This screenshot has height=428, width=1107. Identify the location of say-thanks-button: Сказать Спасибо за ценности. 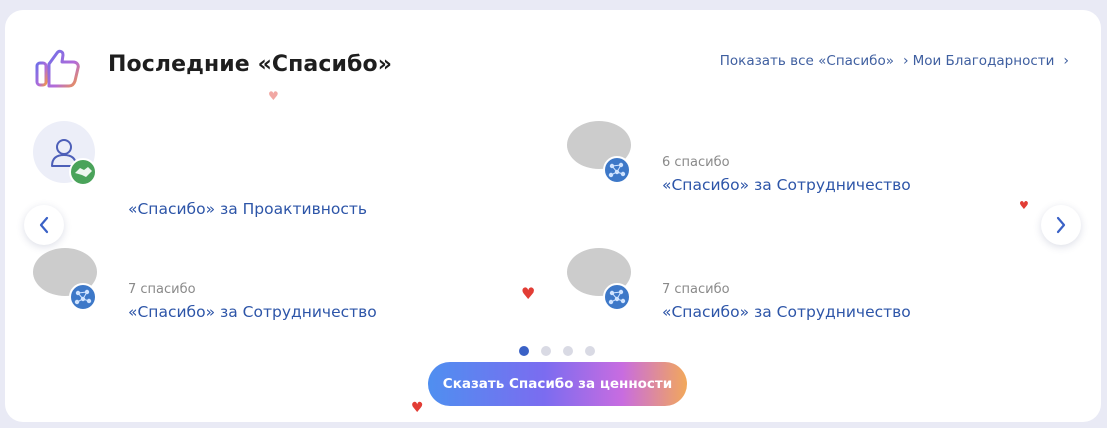
(557, 384).